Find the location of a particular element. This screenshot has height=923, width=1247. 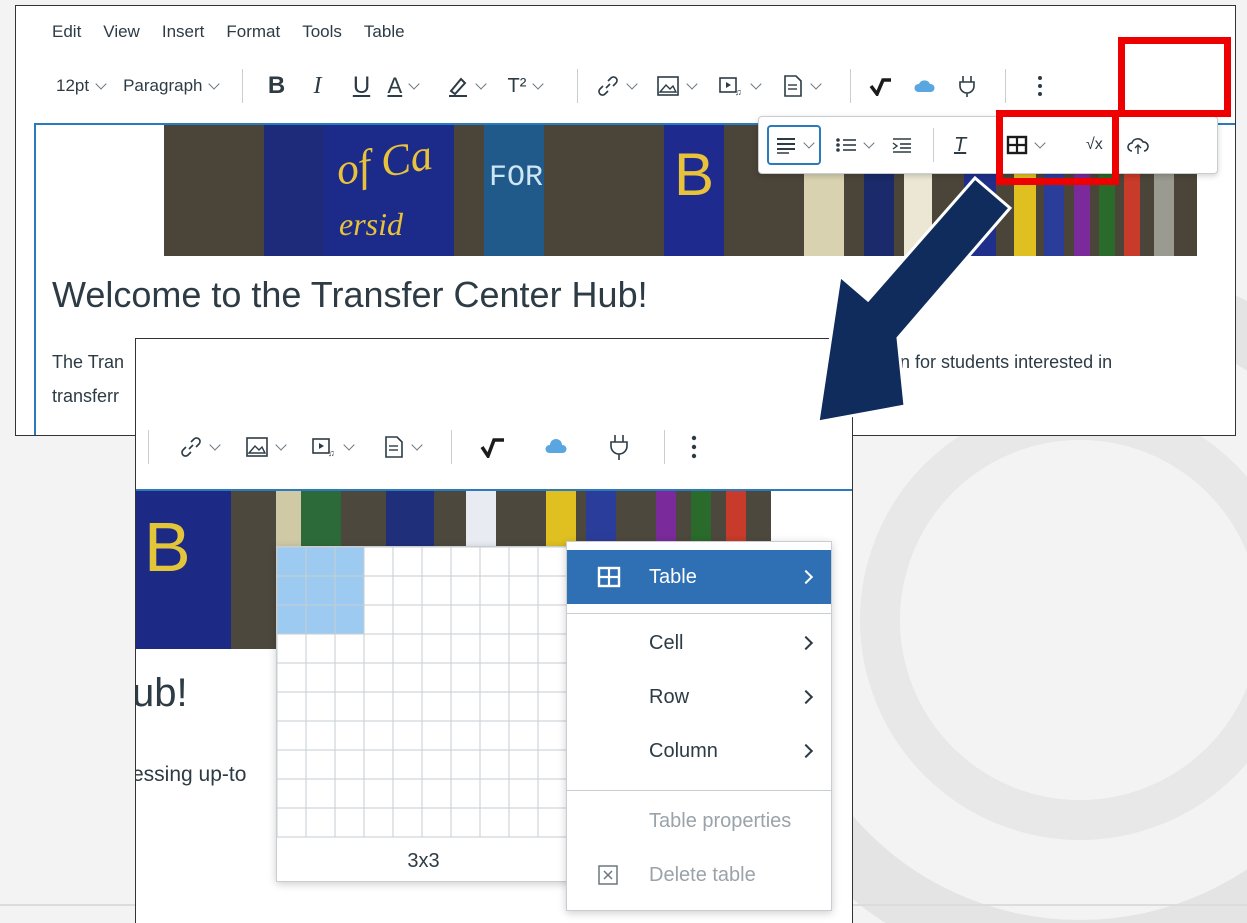

callout-arrow is located at coordinates (914, 299).